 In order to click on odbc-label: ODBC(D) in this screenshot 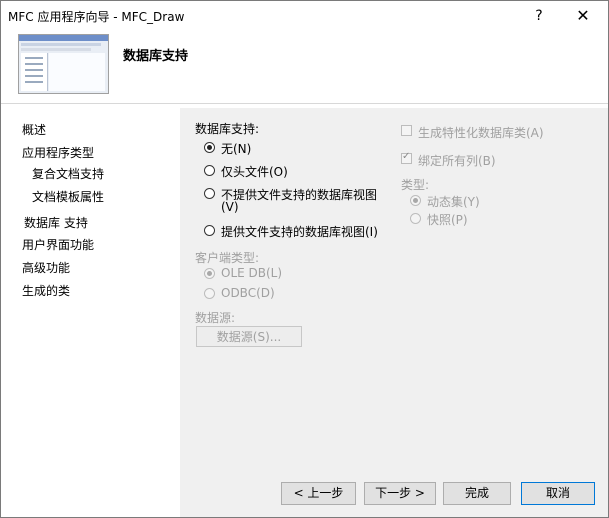, I will do `click(248, 293)`.